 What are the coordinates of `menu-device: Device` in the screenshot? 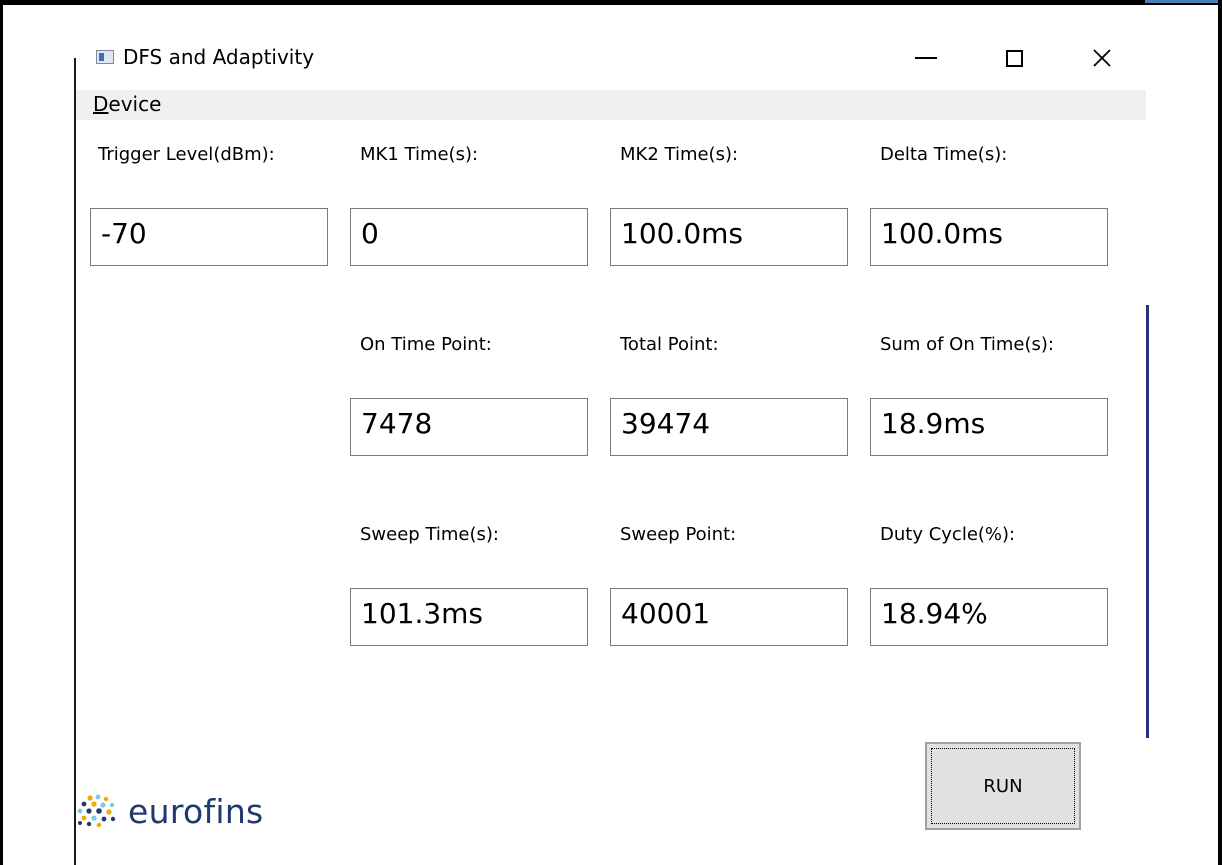 It's located at (127, 104).